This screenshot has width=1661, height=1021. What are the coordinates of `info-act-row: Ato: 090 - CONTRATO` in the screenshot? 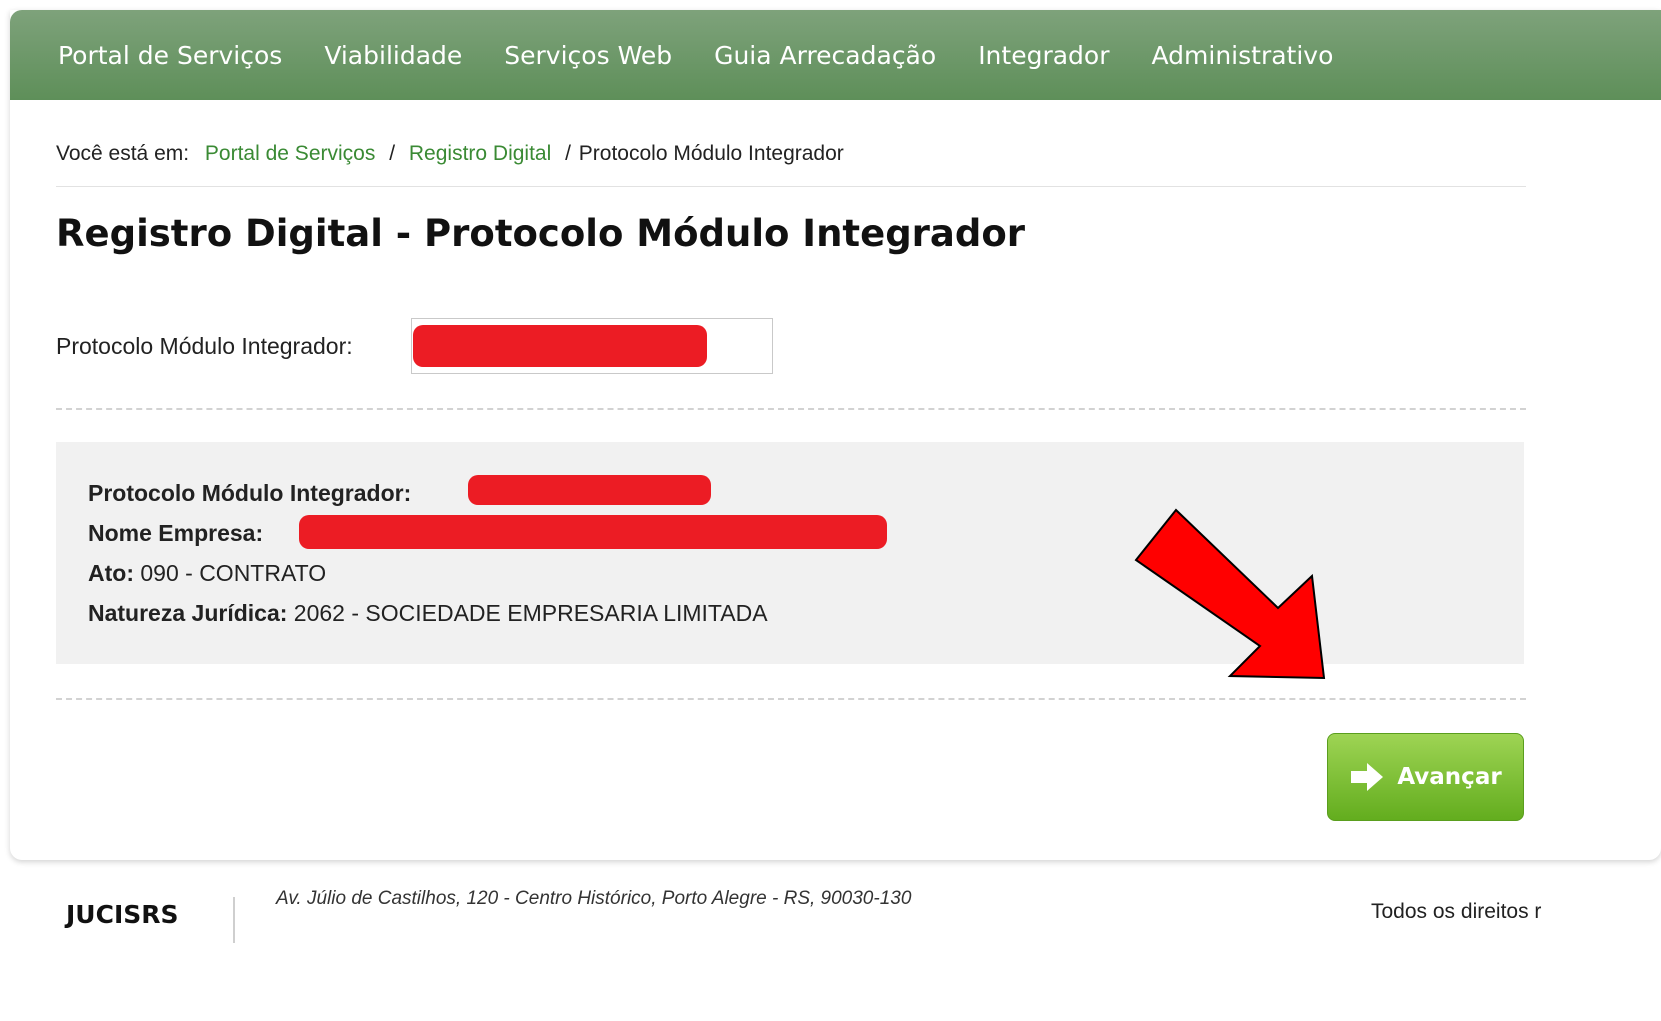 It's located at (207, 573).